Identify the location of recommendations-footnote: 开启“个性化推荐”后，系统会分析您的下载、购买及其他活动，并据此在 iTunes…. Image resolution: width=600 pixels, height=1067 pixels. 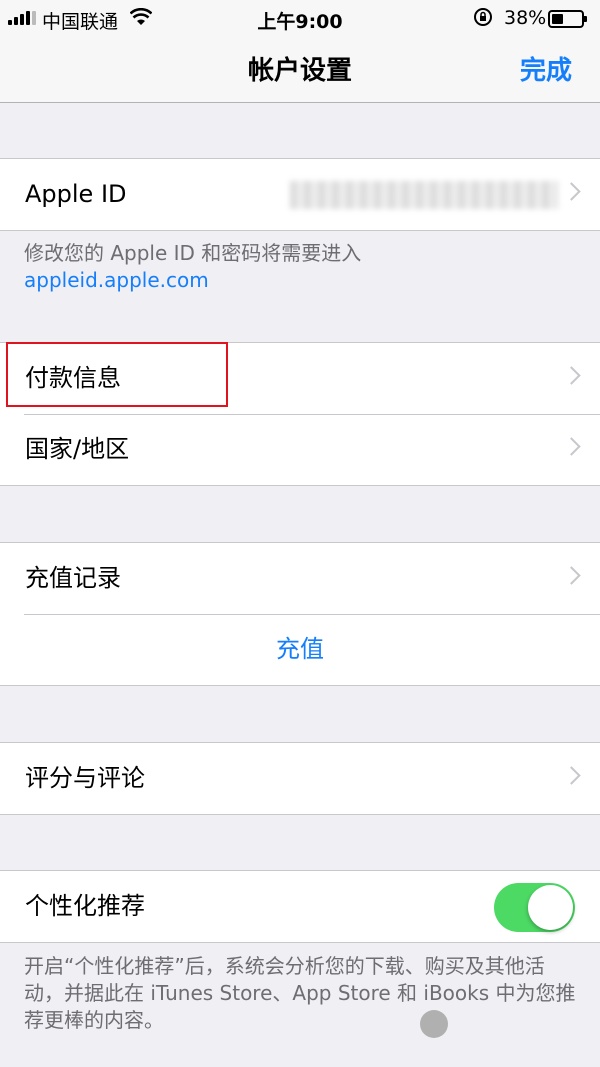
(300, 993).